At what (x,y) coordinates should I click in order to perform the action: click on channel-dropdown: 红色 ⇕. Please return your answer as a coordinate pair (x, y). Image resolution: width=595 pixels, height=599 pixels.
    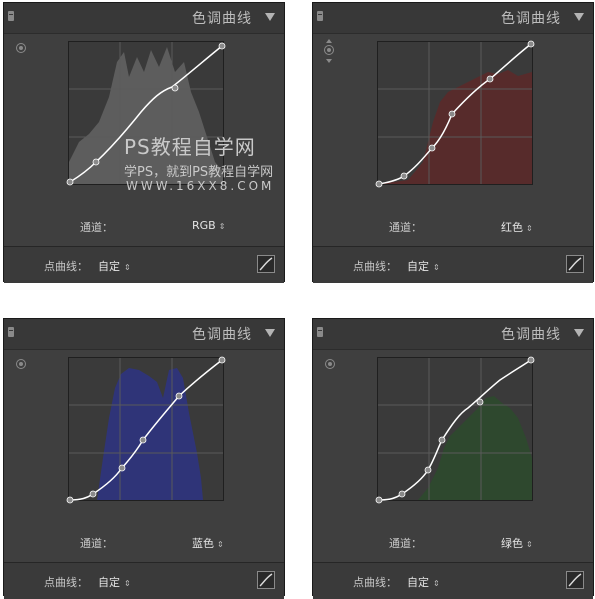
    Looking at the image, I should click on (517, 227).